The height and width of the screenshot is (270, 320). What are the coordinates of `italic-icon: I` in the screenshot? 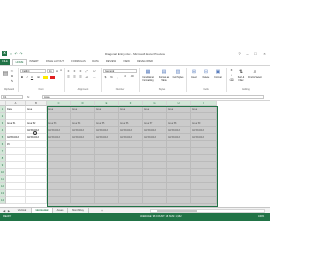 It's located at (27, 77).